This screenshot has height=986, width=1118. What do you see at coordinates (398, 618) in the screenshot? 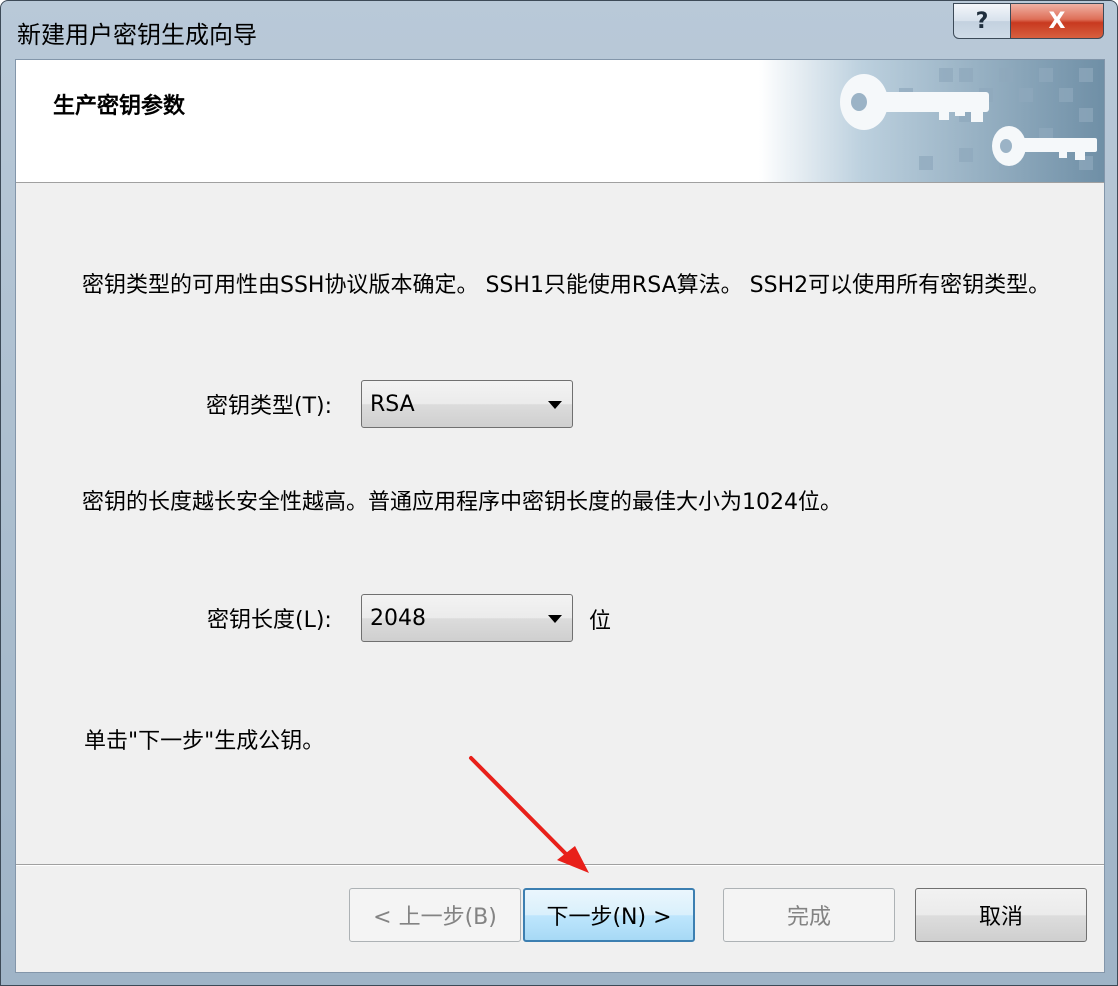
I see `key-length-value: 2048` at bounding box center [398, 618].